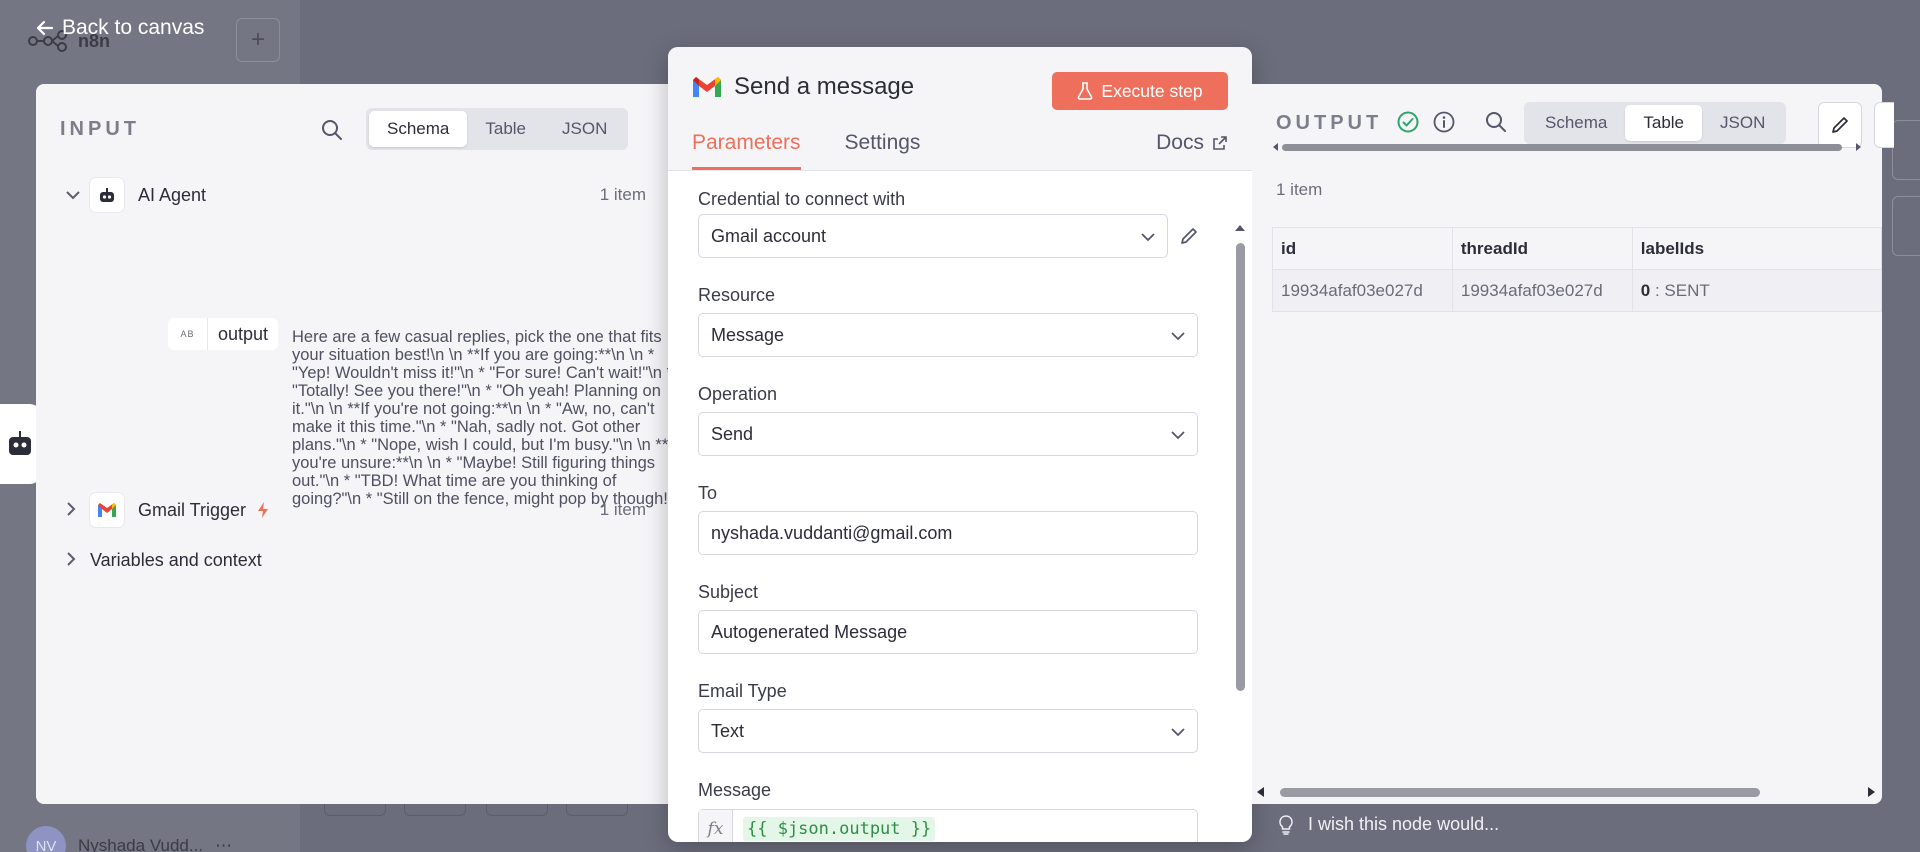 This screenshot has height=852, width=1920. Describe the element at coordinates (948, 335) in the screenshot. I see `resource-select: Message` at that location.